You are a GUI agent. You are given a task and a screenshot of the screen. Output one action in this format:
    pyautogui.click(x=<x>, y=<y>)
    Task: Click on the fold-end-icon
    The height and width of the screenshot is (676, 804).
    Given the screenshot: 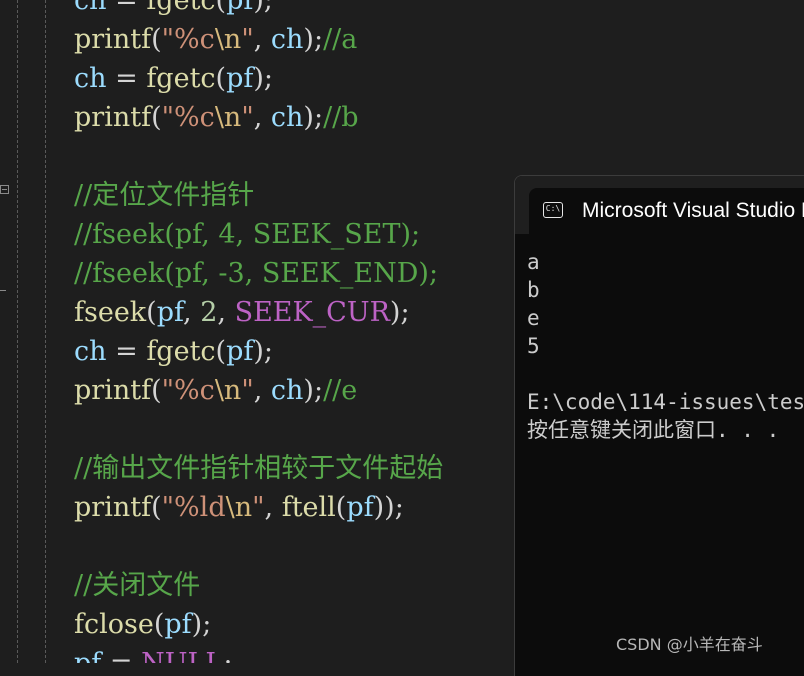 What is the action you would take?
    pyautogui.click(x=3, y=290)
    